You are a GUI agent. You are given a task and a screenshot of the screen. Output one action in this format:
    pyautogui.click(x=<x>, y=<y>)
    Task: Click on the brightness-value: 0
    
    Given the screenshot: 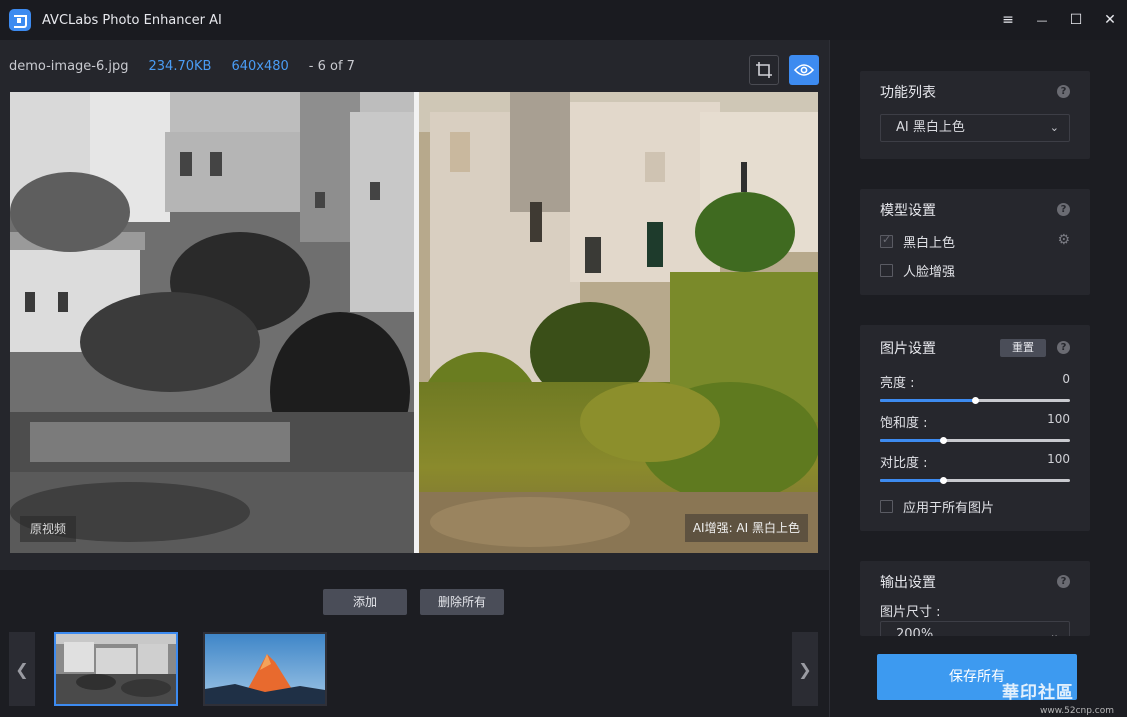 What is the action you would take?
    pyautogui.click(x=1066, y=379)
    